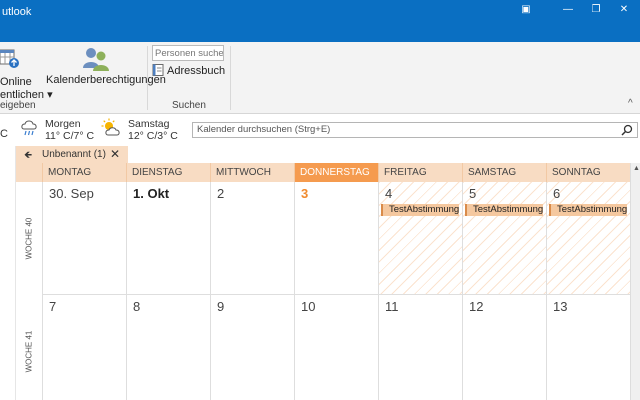 Image resolution: width=640 pixels, height=400 pixels. Describe the element at coordinates (252, 172) in the screenshot. I see `day-header-mittwoch: MITTWOCH` at that location.